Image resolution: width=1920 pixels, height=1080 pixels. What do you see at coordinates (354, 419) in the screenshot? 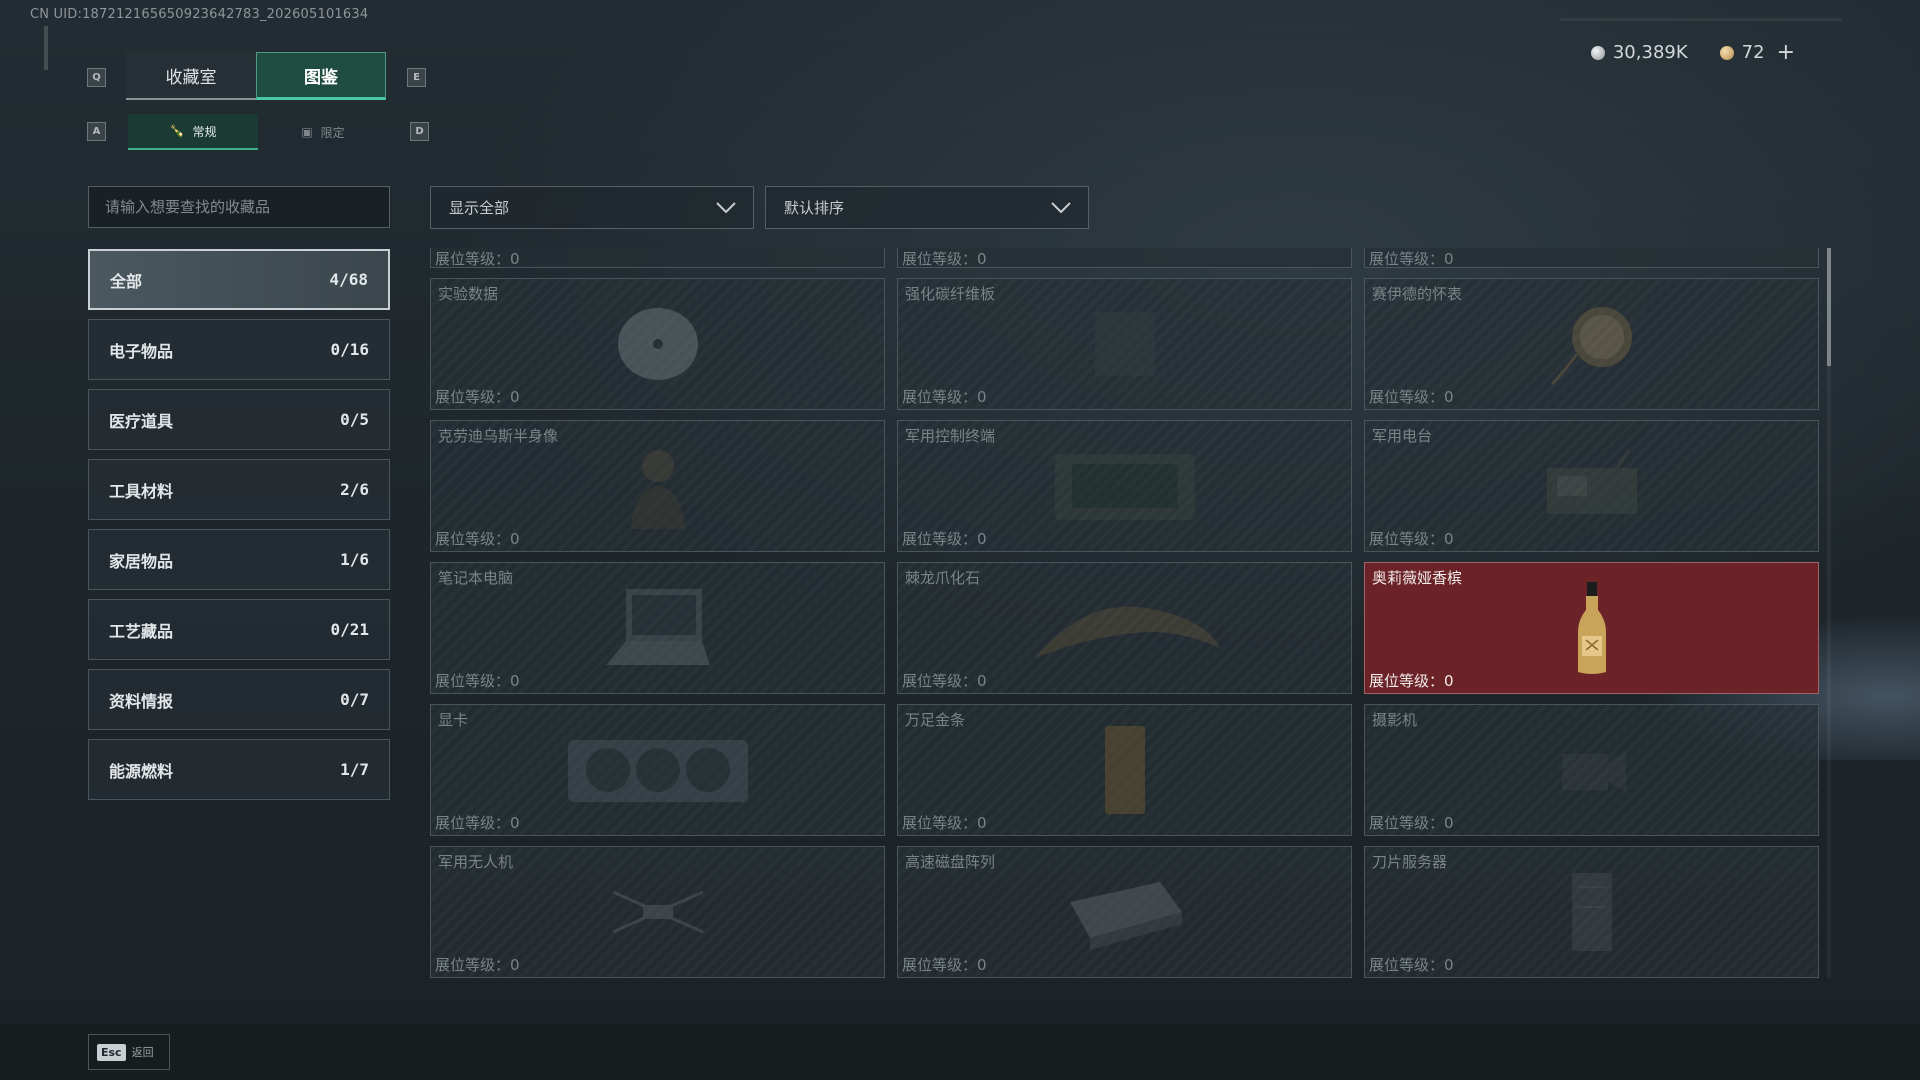
I see `category-count: 0/5` at bounding box center [354, 419].